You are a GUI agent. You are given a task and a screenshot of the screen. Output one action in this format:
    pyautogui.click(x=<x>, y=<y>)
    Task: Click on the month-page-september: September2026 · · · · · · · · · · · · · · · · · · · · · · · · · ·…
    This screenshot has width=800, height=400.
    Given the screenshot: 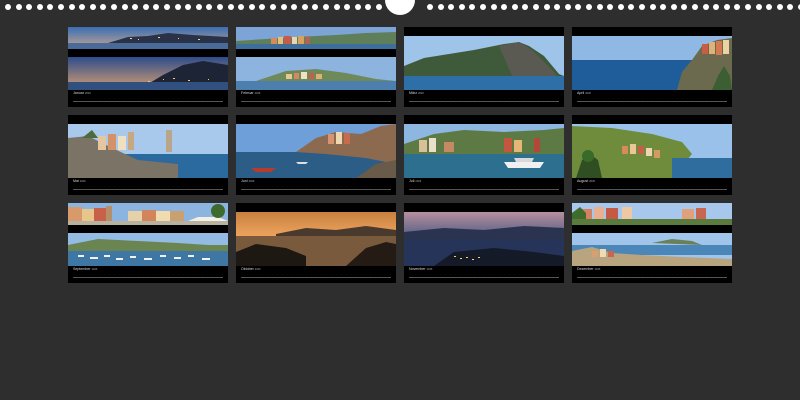 What is the action you would take?
    pyautogui.click(x=148, y=243)
    